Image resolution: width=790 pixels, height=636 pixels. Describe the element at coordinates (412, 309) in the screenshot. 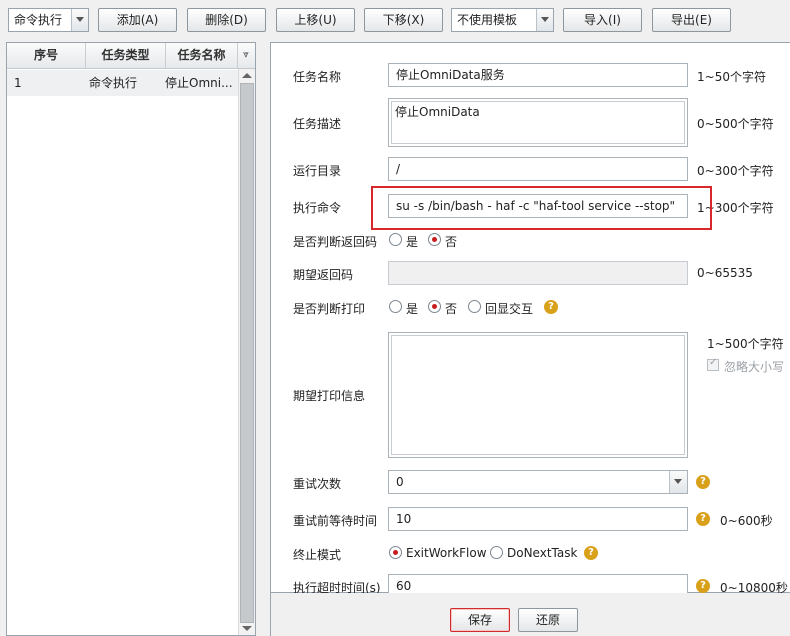

I see `check-print-yes-label: 是` at that location.